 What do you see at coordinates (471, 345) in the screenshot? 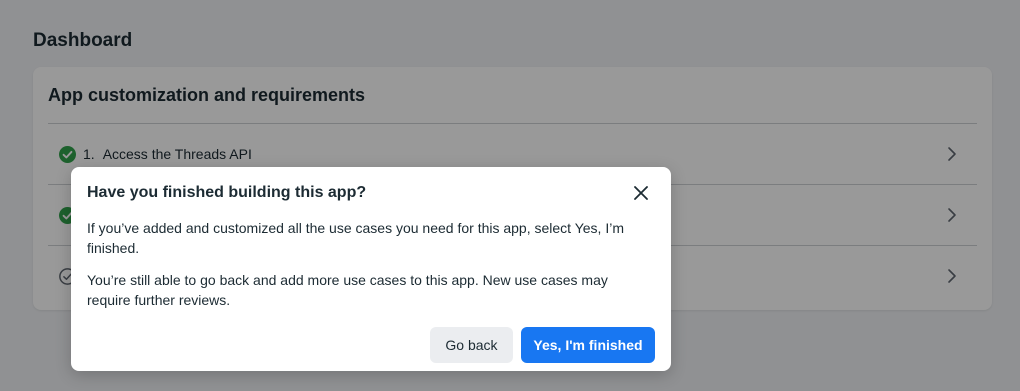
I see `go-back-button: Go back` at bounding box center [471, 345].